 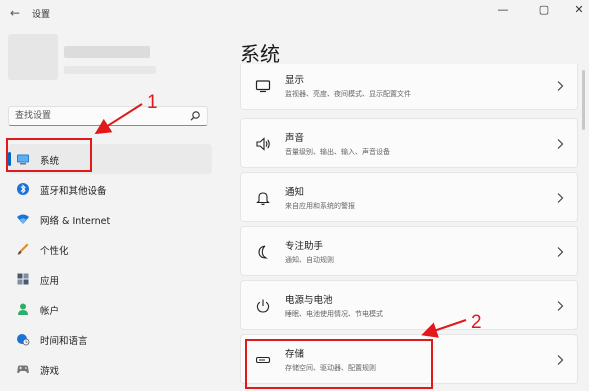 What do you see at coordinates (64, 341) in the screenshot?
I see `sidebar-item-label: 时间和语言` at bounding box center [64, 341].